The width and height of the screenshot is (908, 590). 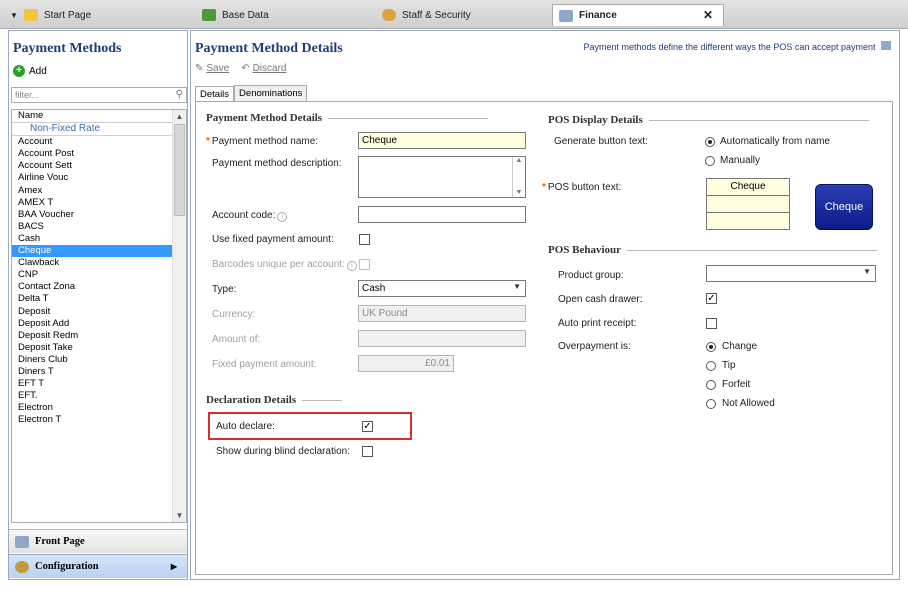 I want to click on product-group-select: ▼, so click(x=791, y=273).